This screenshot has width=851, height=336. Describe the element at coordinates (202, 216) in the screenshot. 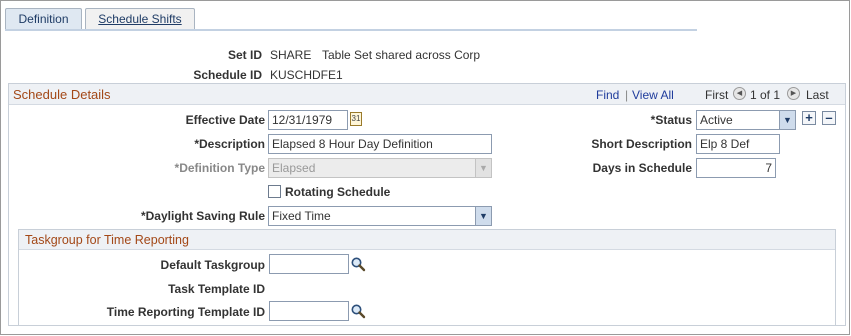

I see `daylight-saving-rule-label: *Daylight Saving Rule` at that location.